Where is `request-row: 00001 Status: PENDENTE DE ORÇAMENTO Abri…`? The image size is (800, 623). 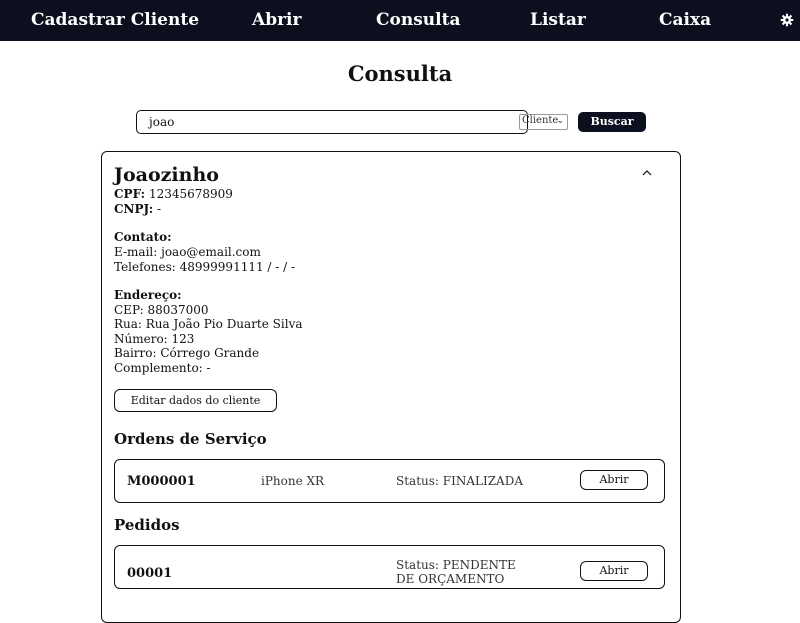 request-row: 00001 Status: PENDENTE DE ORÇAMENTO Abri… is located at coordinates (389, 567).